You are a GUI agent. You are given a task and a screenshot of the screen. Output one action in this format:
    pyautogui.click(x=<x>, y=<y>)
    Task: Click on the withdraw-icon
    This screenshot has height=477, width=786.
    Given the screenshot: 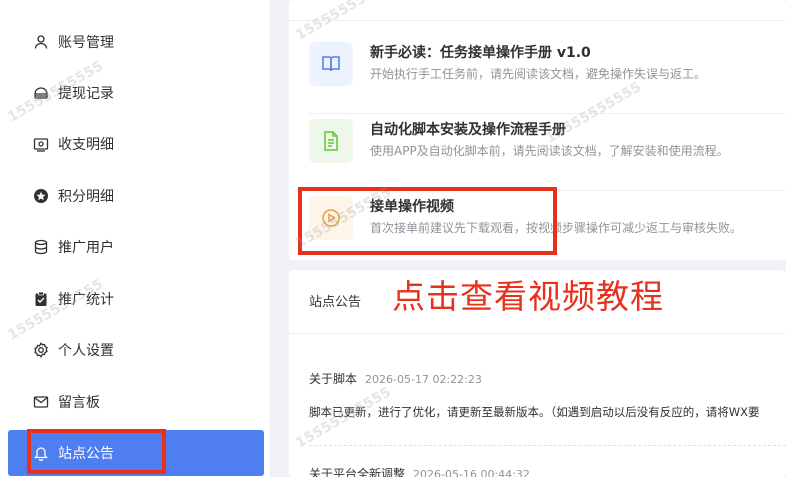 What is the action you would take?
    pyautogui.click(x=40, y=93)
    